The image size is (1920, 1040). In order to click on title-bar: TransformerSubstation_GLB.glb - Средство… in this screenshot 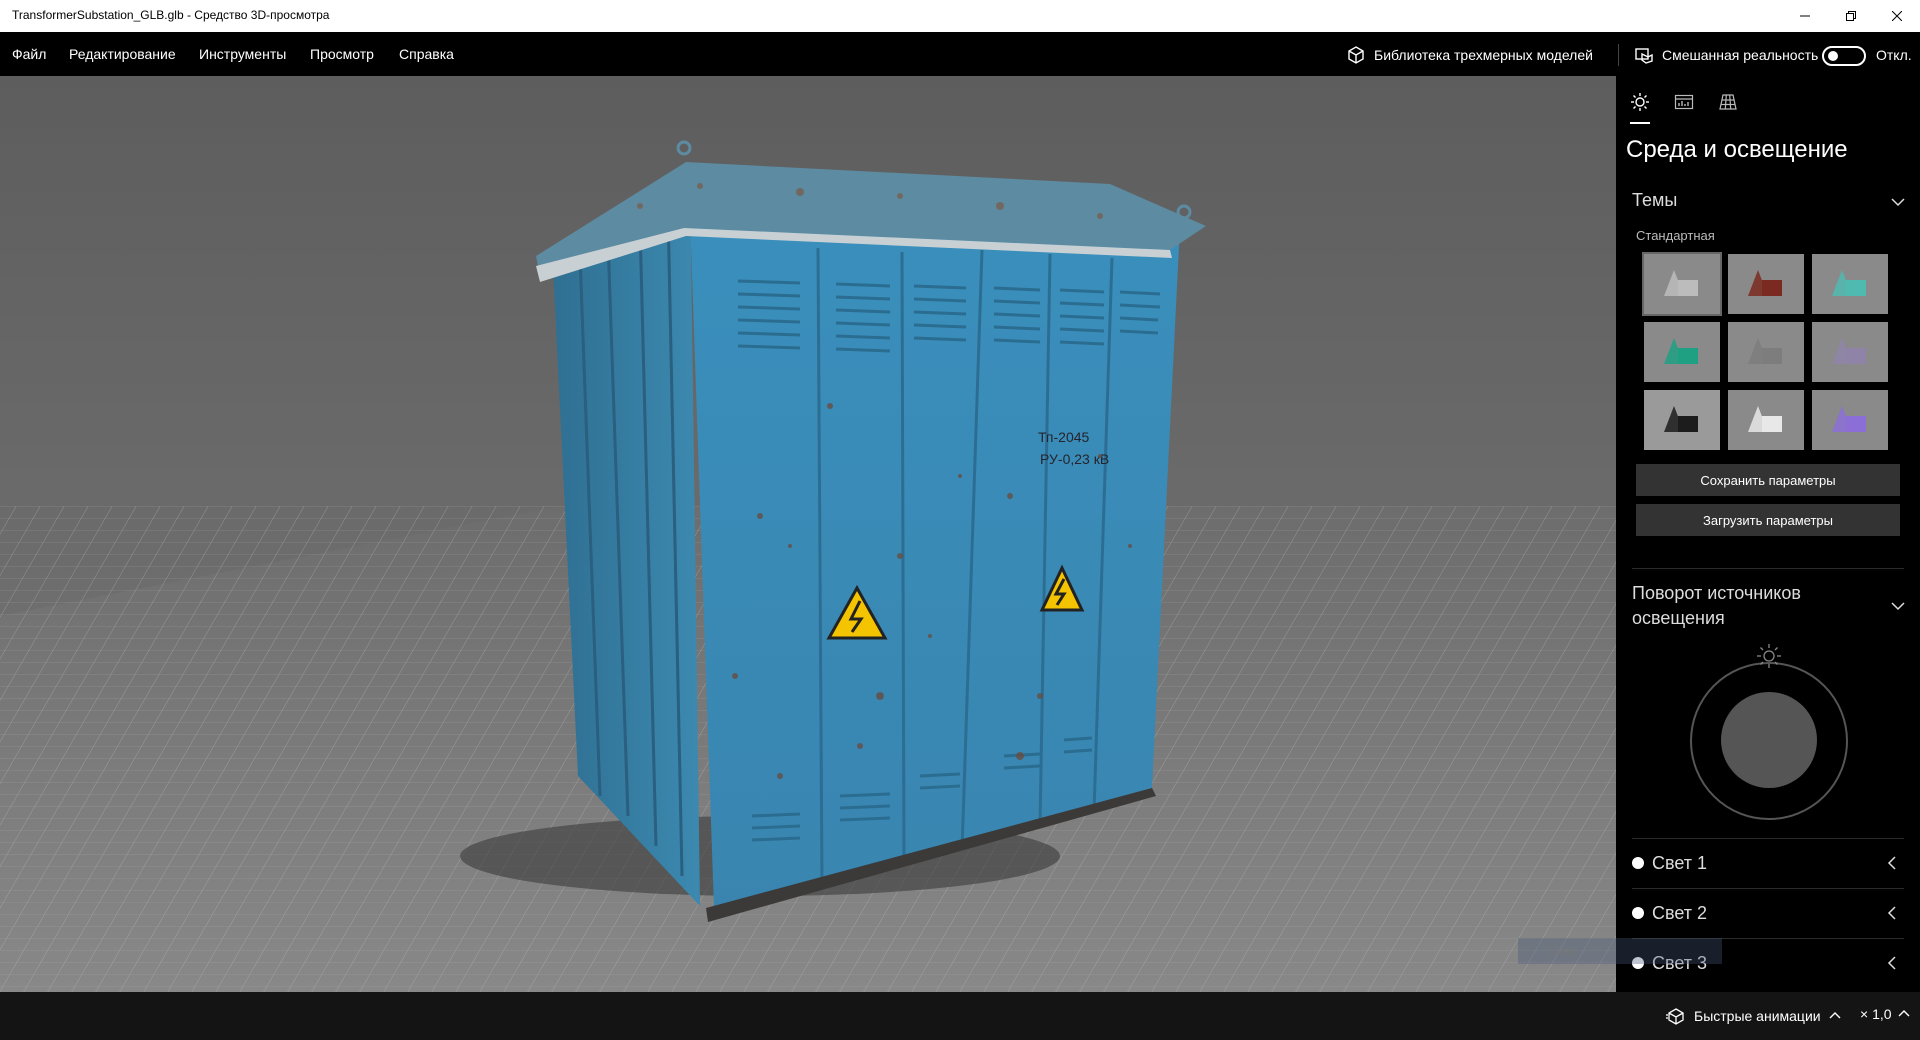, I will do `click(960, 16)`.